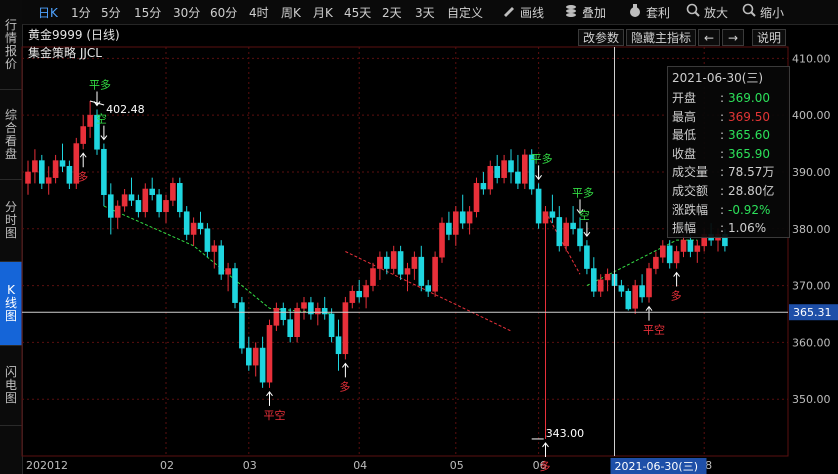 The height and width of the screenshot is (474, 838). What do you see at coordinates (457, 465) in the screenshot?
I see `x-tick-label: 05` at bounding box center [457, 465].